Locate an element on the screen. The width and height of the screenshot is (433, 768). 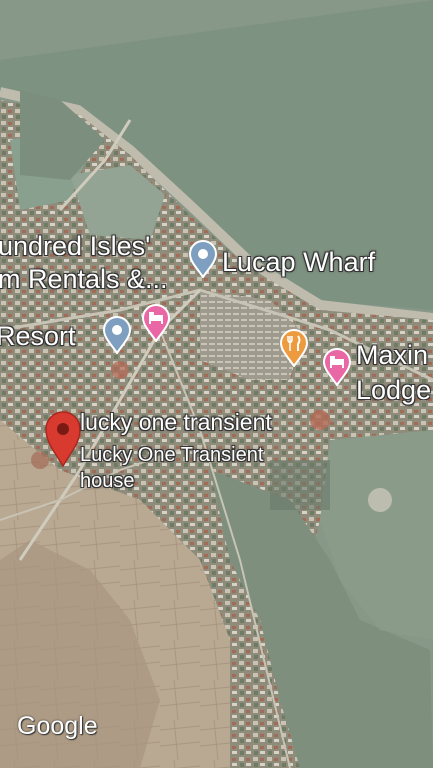
resort-label: Resort is located at coordinates (38, 336).